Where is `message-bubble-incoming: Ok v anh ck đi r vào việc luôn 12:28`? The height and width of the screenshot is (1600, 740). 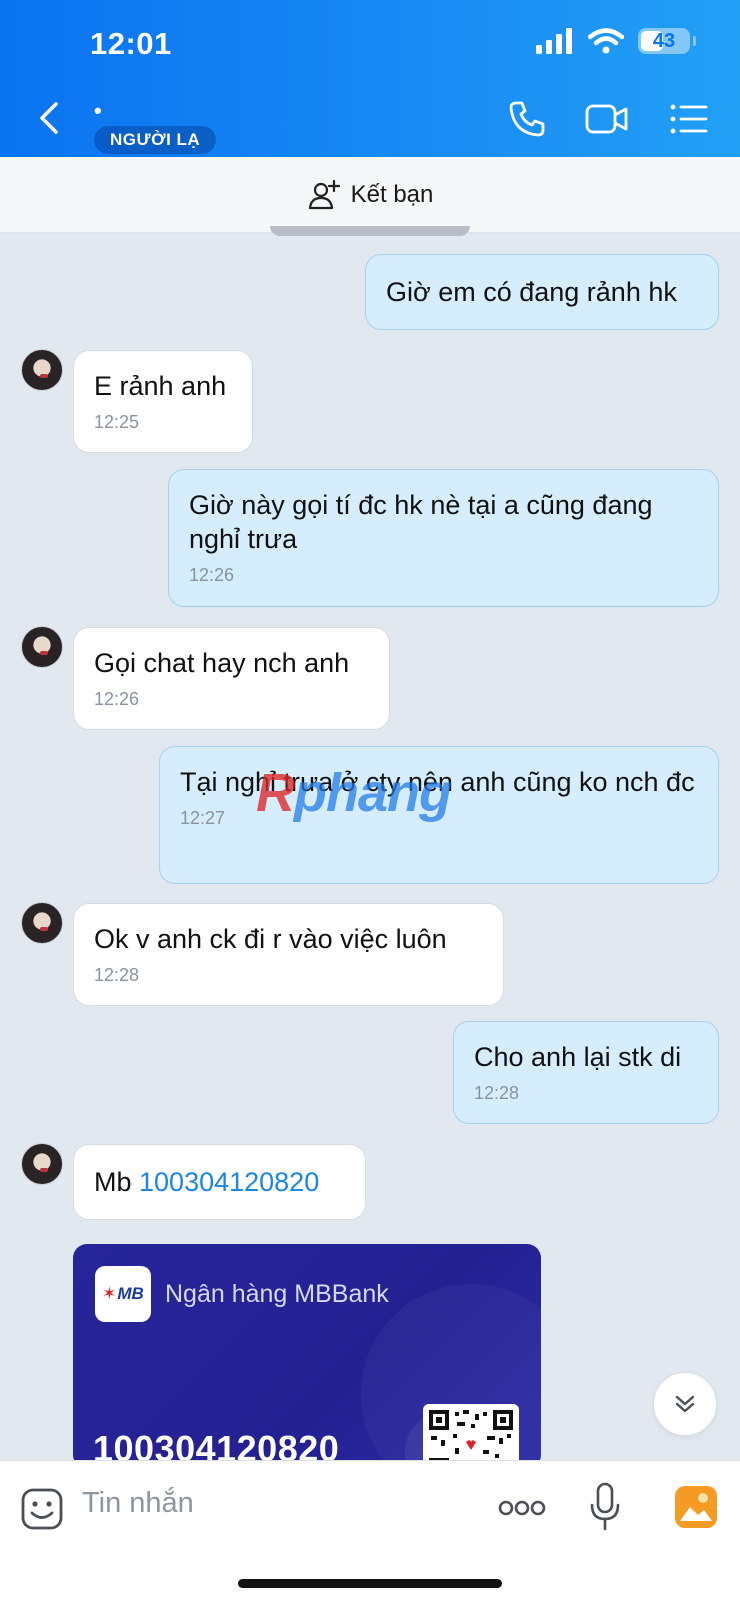
message-bubble-incoming: Ok v anh ck đi r vào việc luôn 12:28 is located at coordinates (288, 954).